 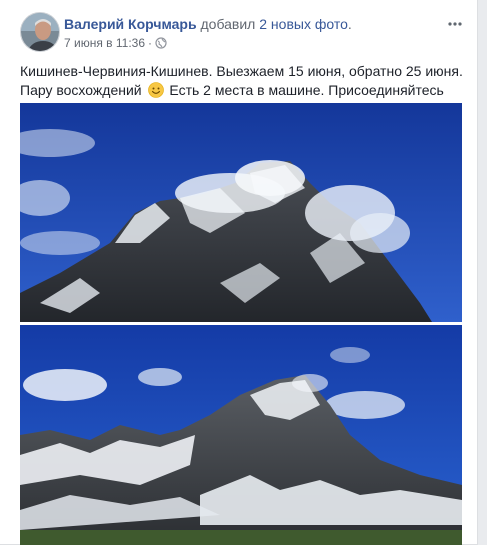 I want to click on avatar, so click(x=40, y=32).